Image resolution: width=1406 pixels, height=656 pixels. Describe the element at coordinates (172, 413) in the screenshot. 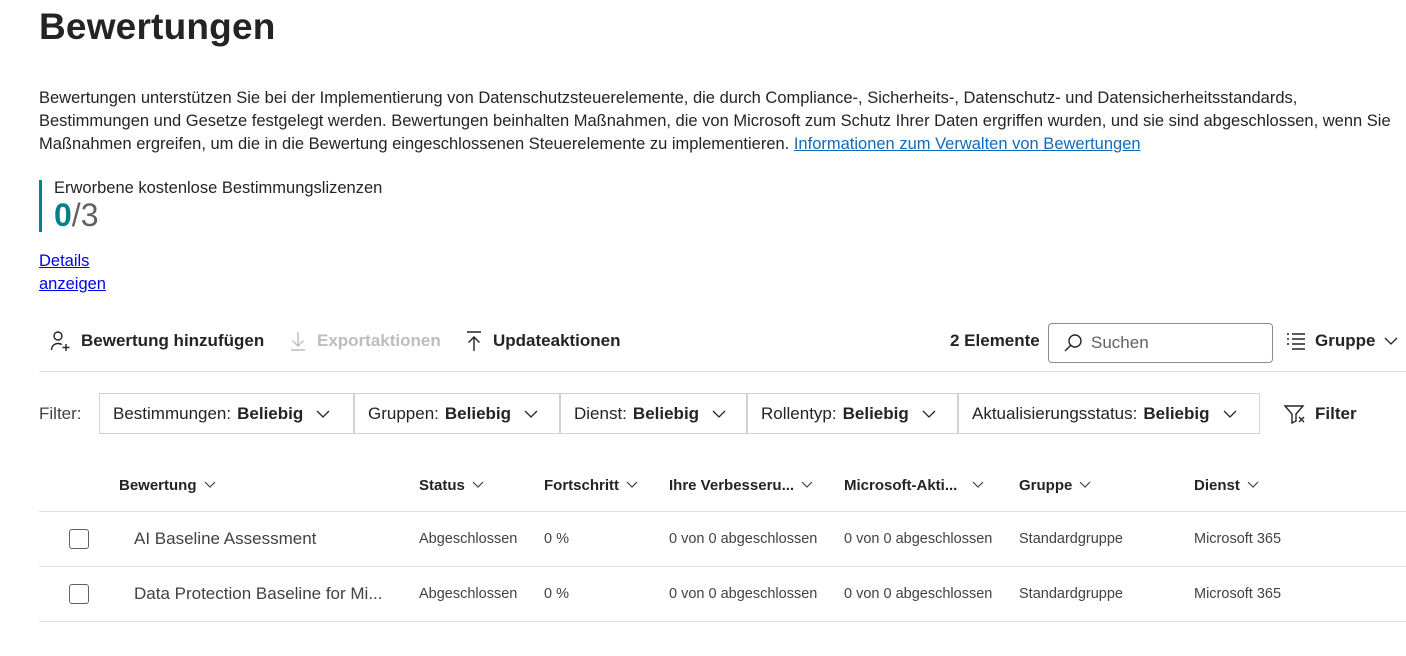

I see `filter-name: Bestimmungen:` at that location.